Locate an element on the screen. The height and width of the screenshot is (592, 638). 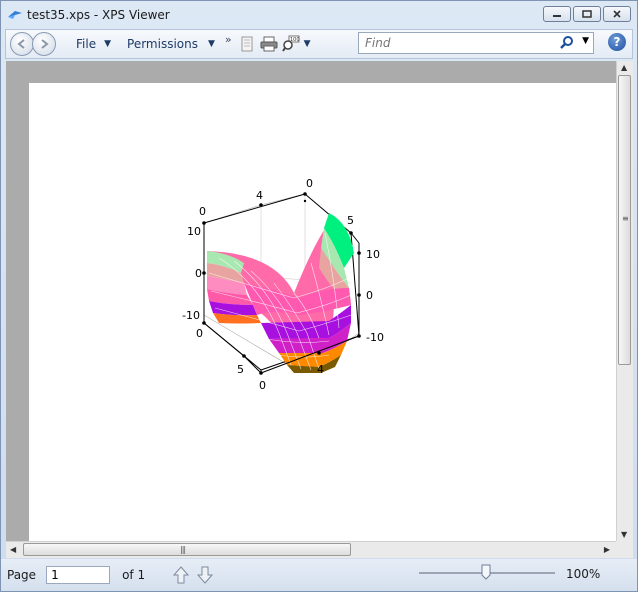
page-label: Page is located at coordinates (22, 575).